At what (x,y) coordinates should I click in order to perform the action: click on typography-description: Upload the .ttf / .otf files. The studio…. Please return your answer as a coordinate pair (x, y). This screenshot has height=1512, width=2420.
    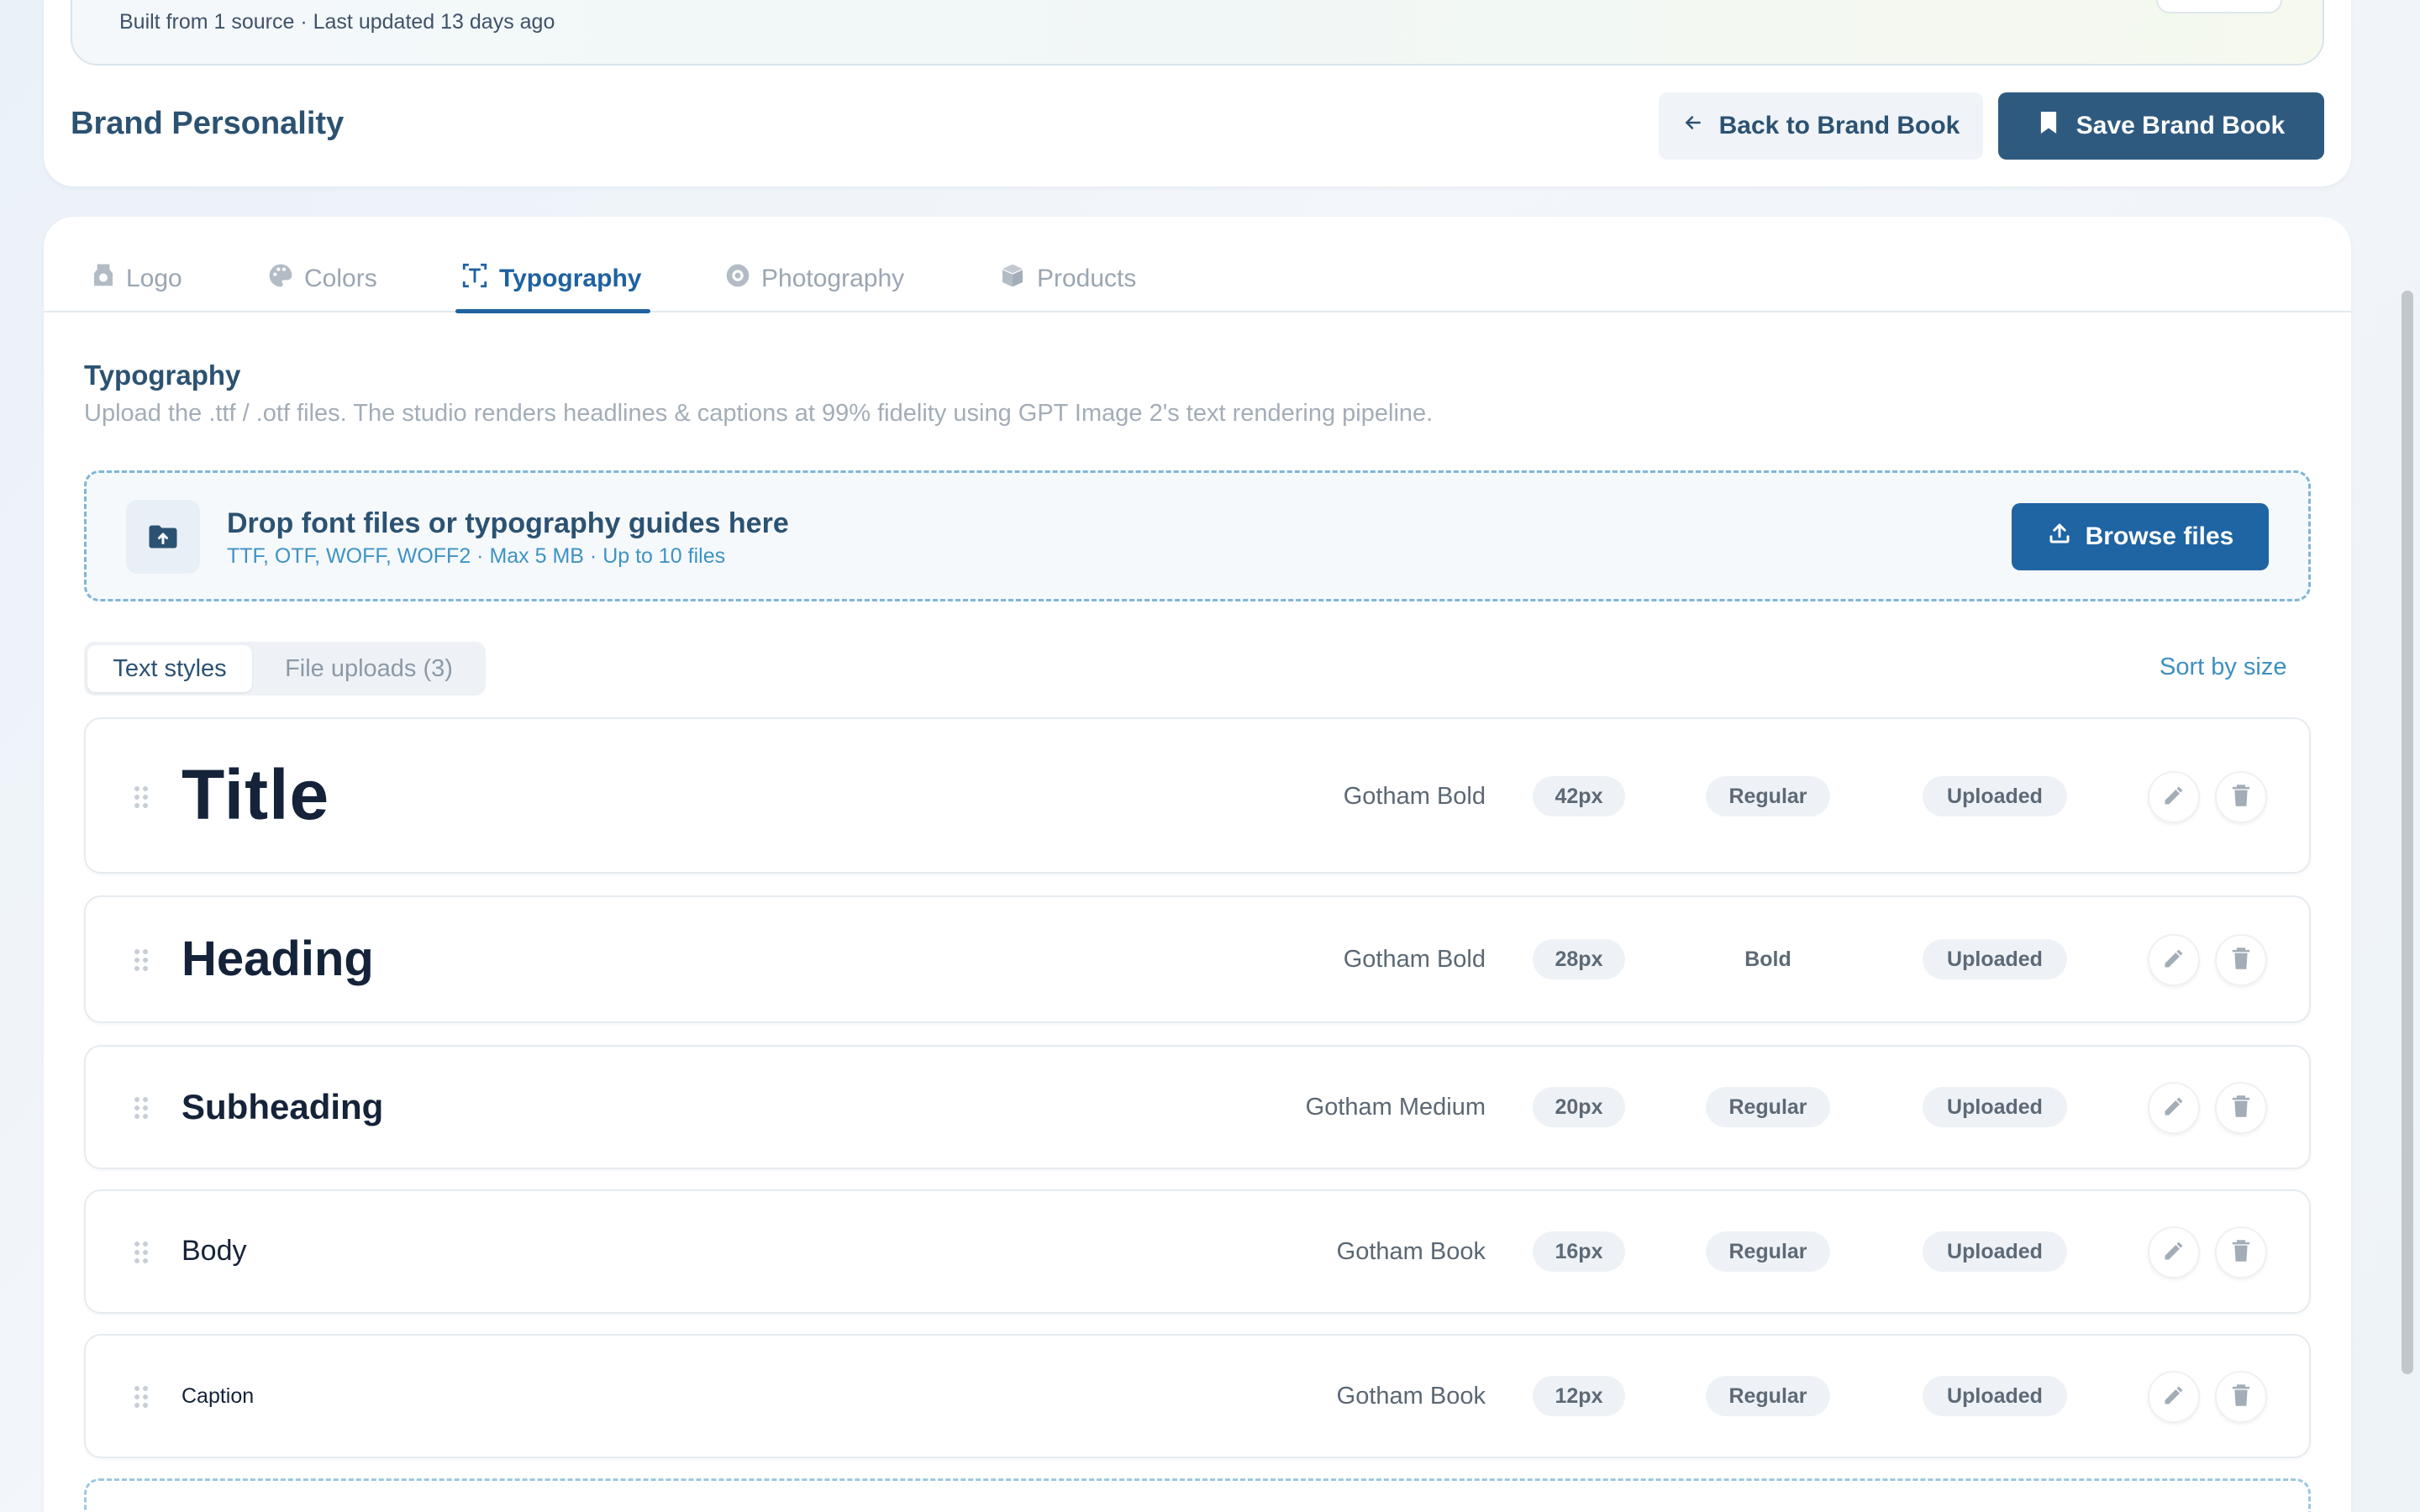
    Looking at the image, I should click on (759, 413).